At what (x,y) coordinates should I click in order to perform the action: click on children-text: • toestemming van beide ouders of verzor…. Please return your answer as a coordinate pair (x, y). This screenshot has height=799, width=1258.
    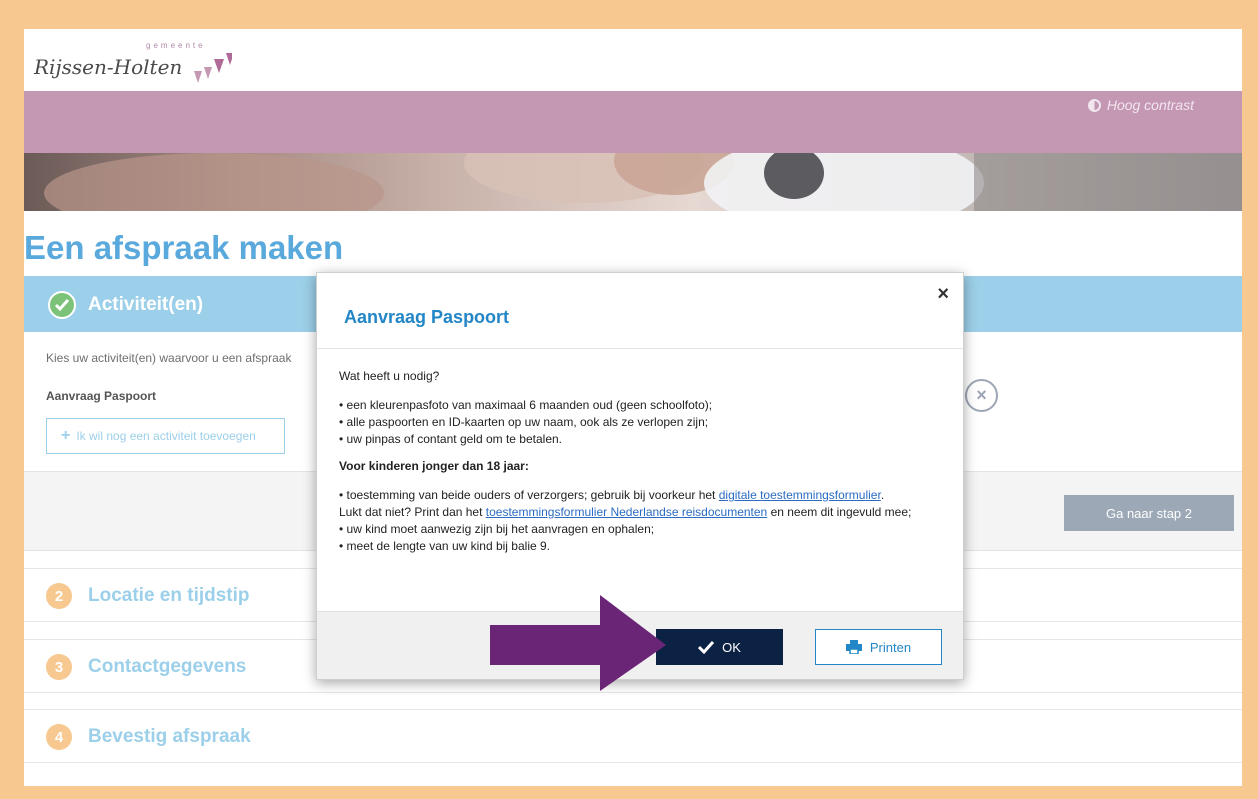
    Looking at the image, I should click on (529, 495).